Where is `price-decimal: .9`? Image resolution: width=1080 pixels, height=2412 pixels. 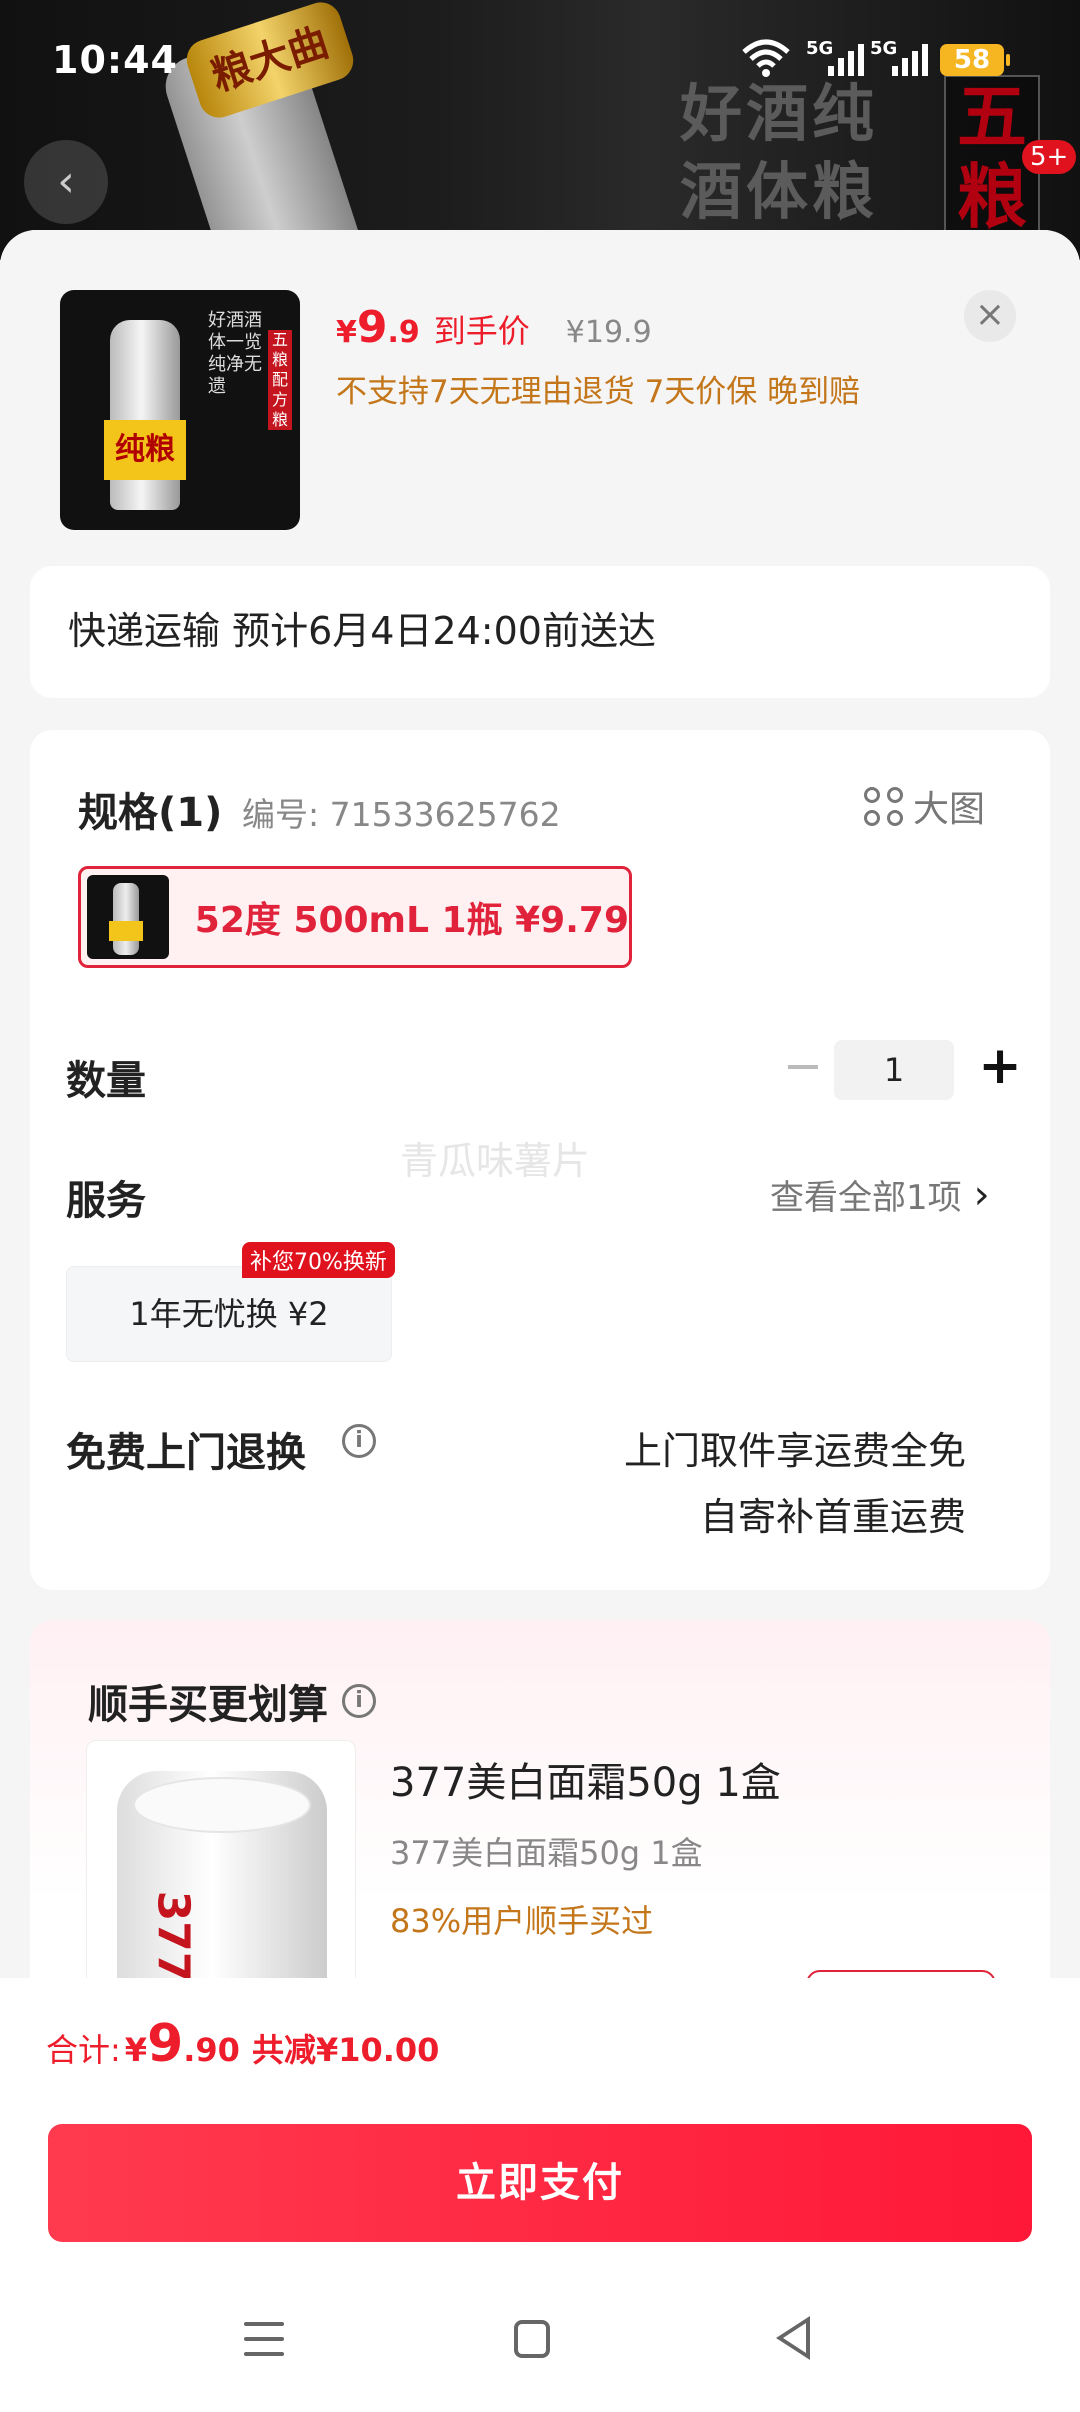 price-decimal: .9 is located at coordinates (403, 332).